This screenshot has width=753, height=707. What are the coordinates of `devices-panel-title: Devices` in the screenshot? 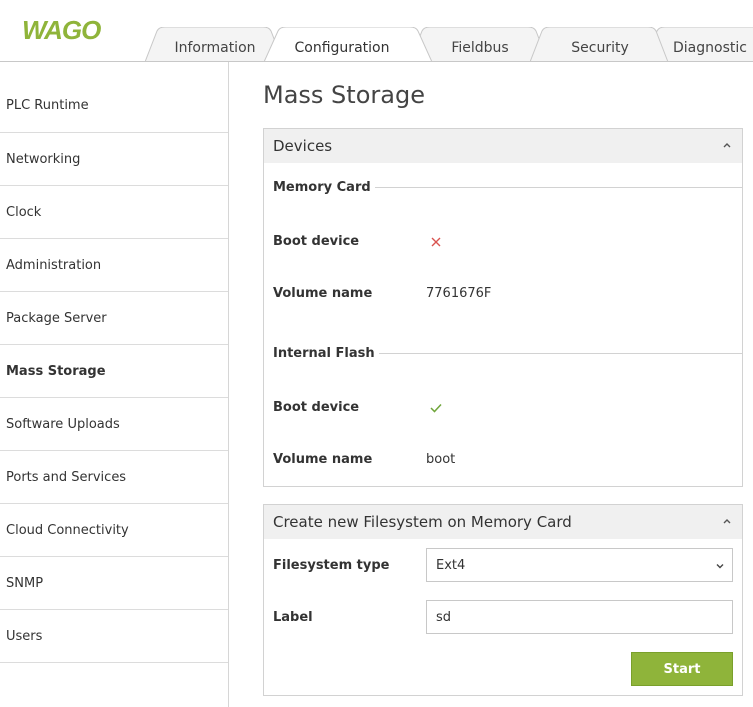 It's located at (303, 146).